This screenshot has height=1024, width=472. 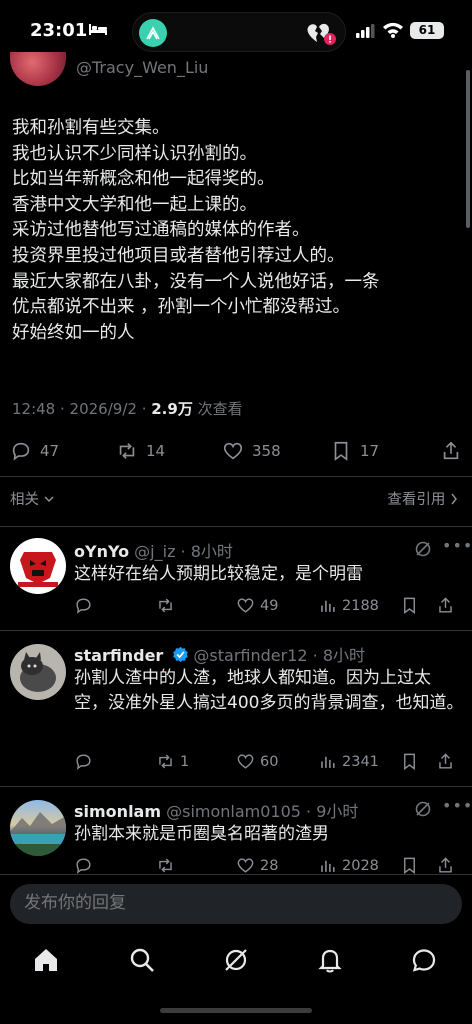 I want to click on reply-author-name: starfinder, so click(x=118, y=655).